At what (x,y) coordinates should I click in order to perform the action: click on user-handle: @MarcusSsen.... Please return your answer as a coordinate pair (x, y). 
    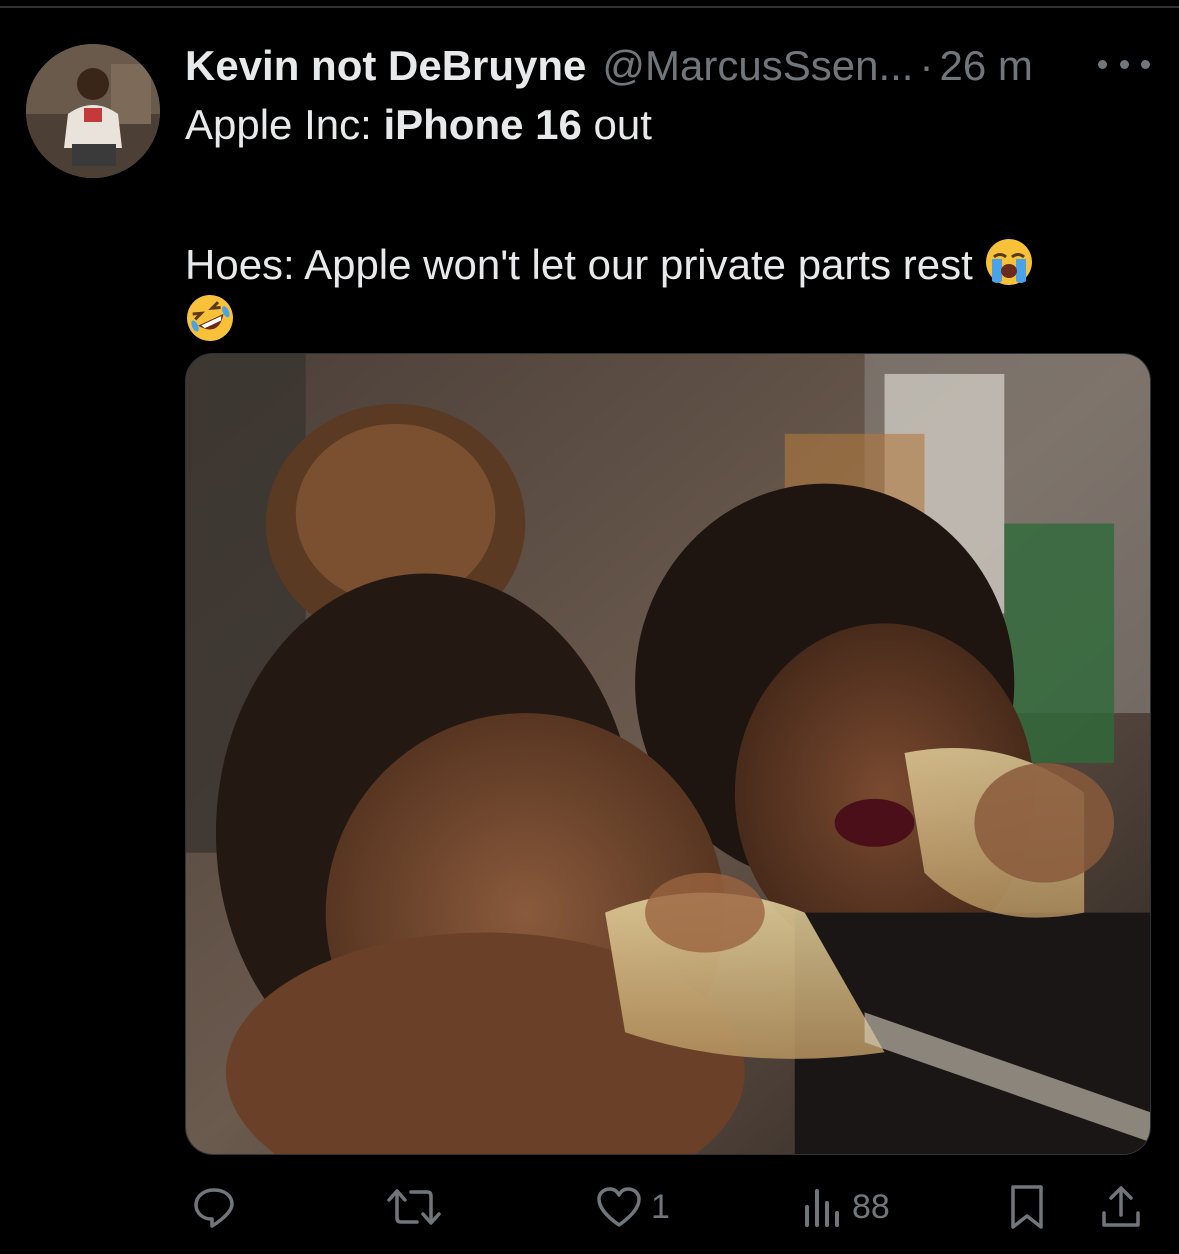
    Looking at the image, I should click on (757, 66).